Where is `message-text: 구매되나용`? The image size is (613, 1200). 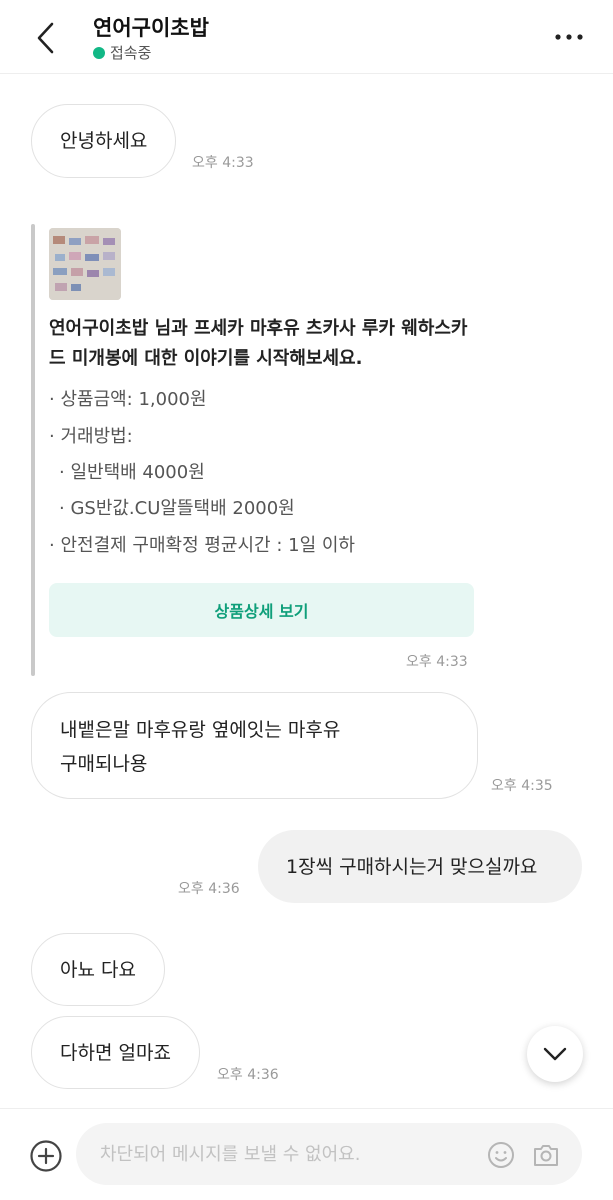 message-text: 구매되나용 is located at coordinates (104, 764).